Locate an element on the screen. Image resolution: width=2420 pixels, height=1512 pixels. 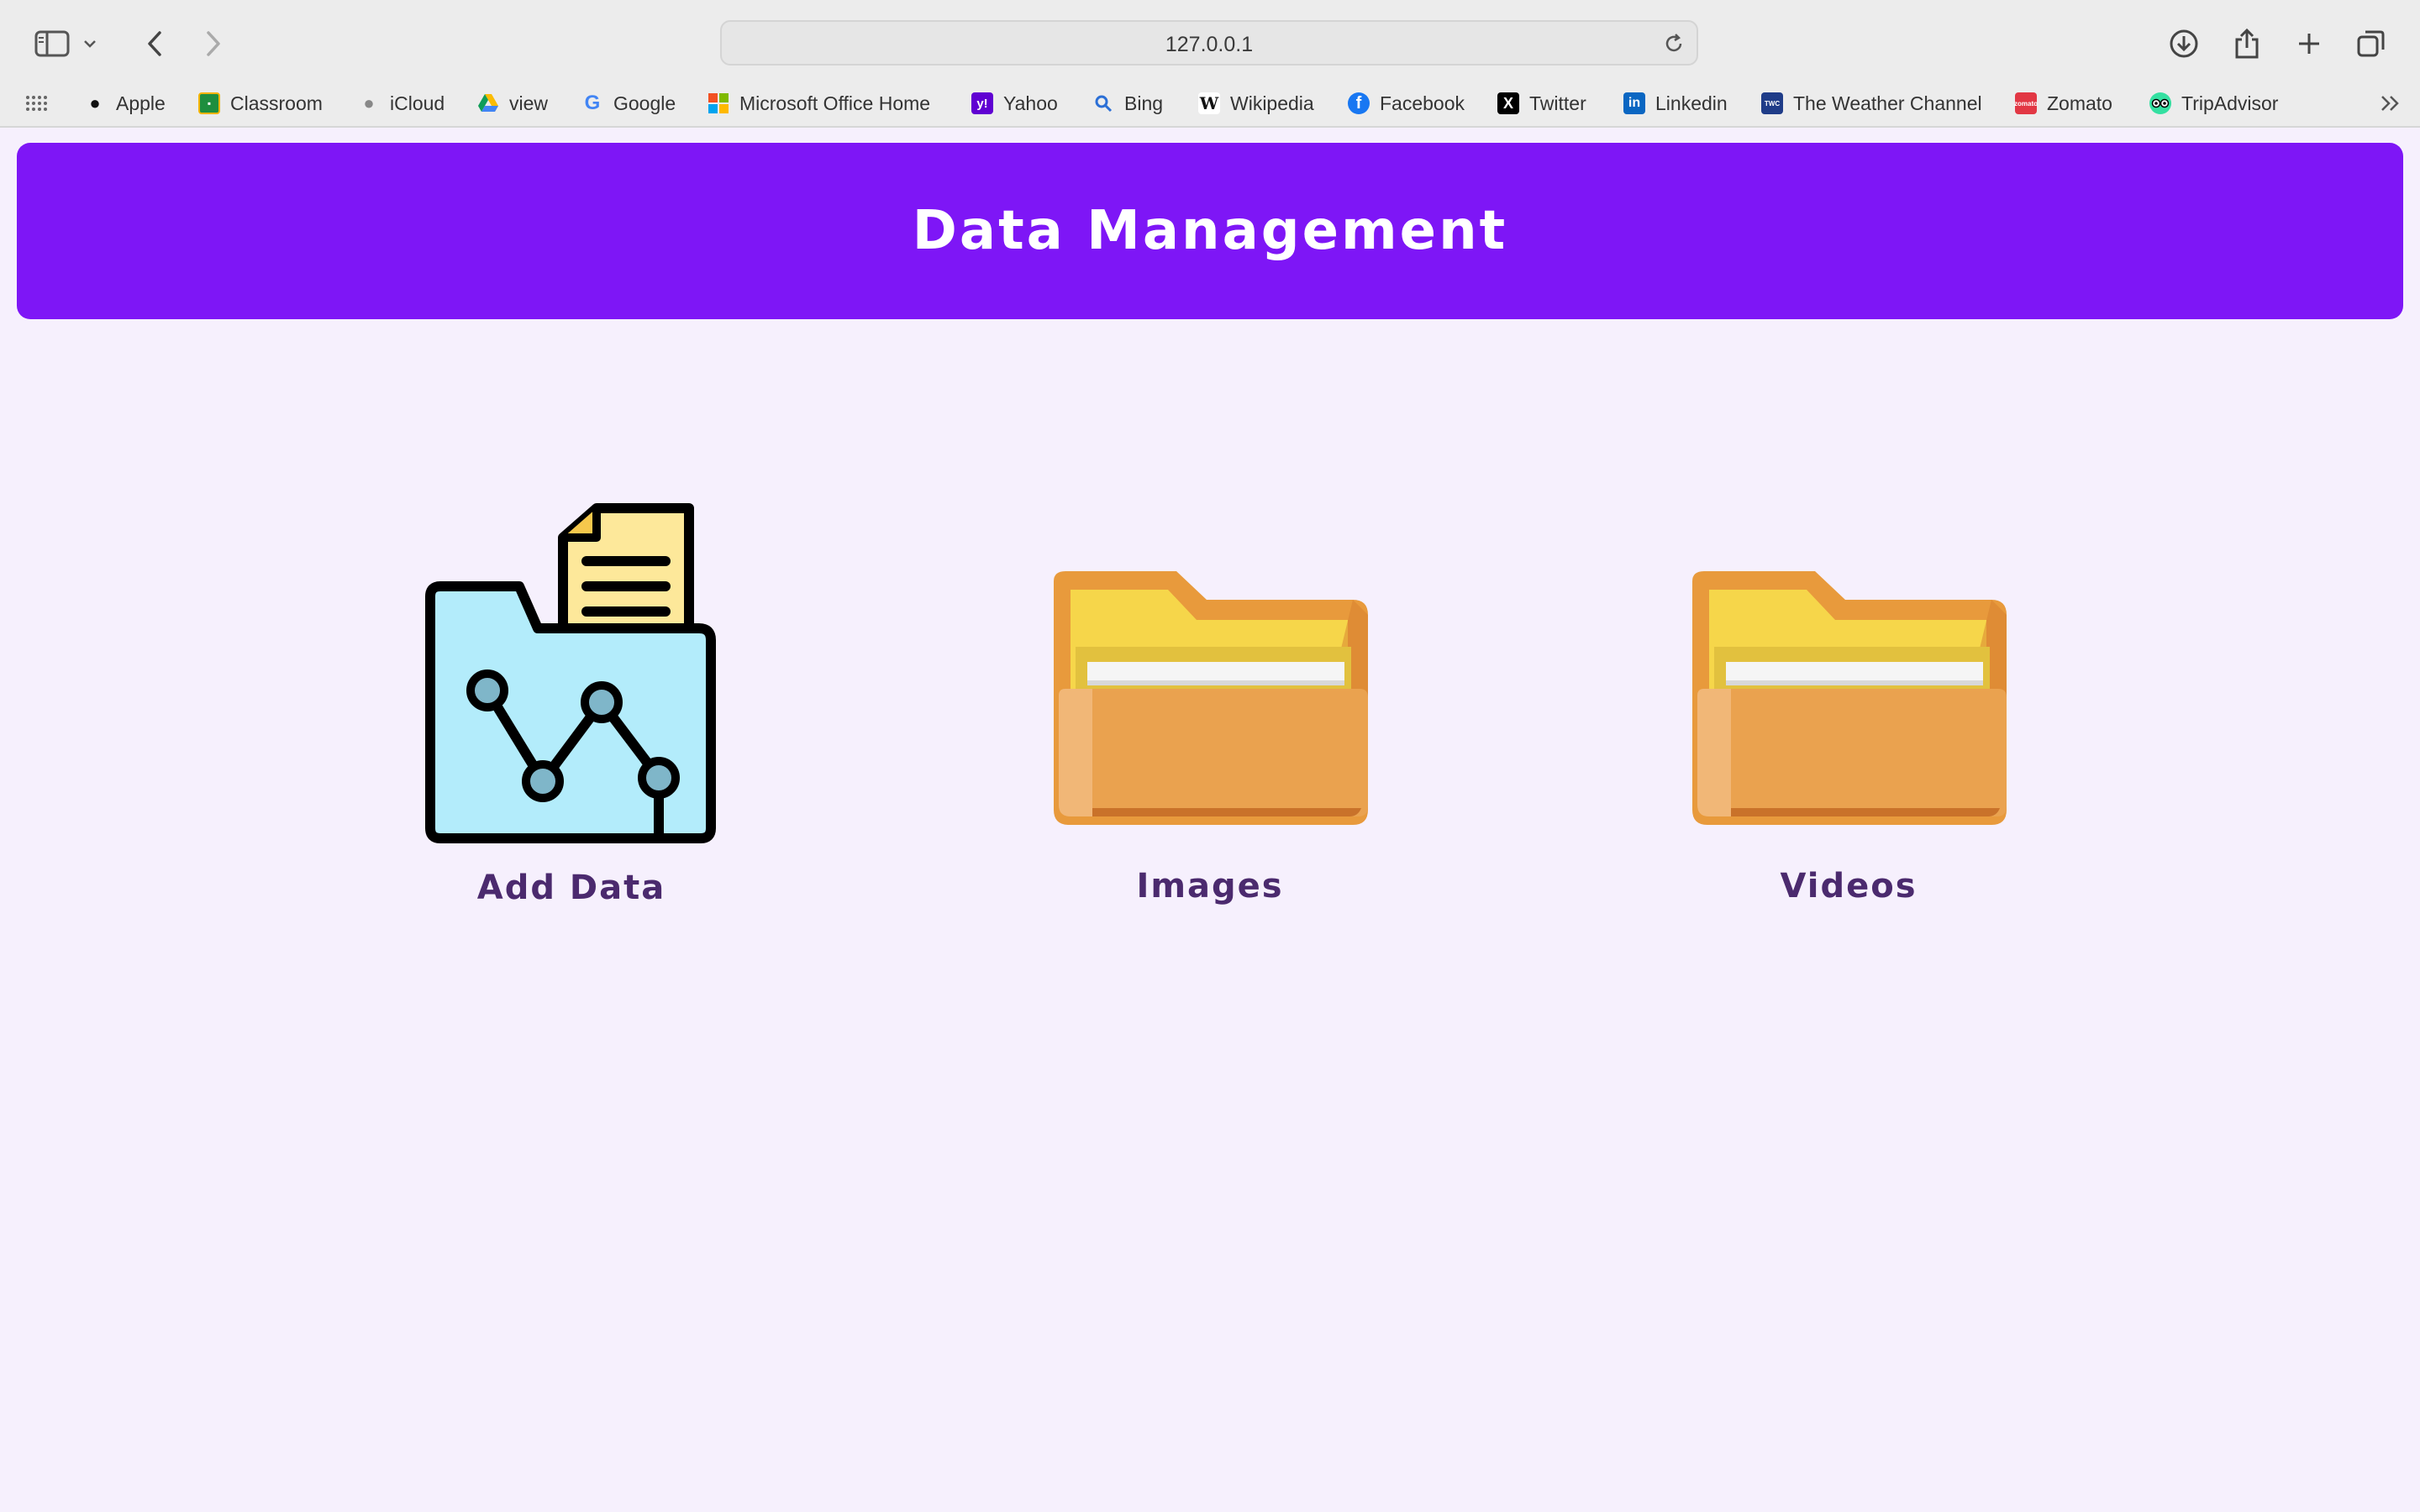
bookmark-label: Facebook is located at coordinates (1422, 103).